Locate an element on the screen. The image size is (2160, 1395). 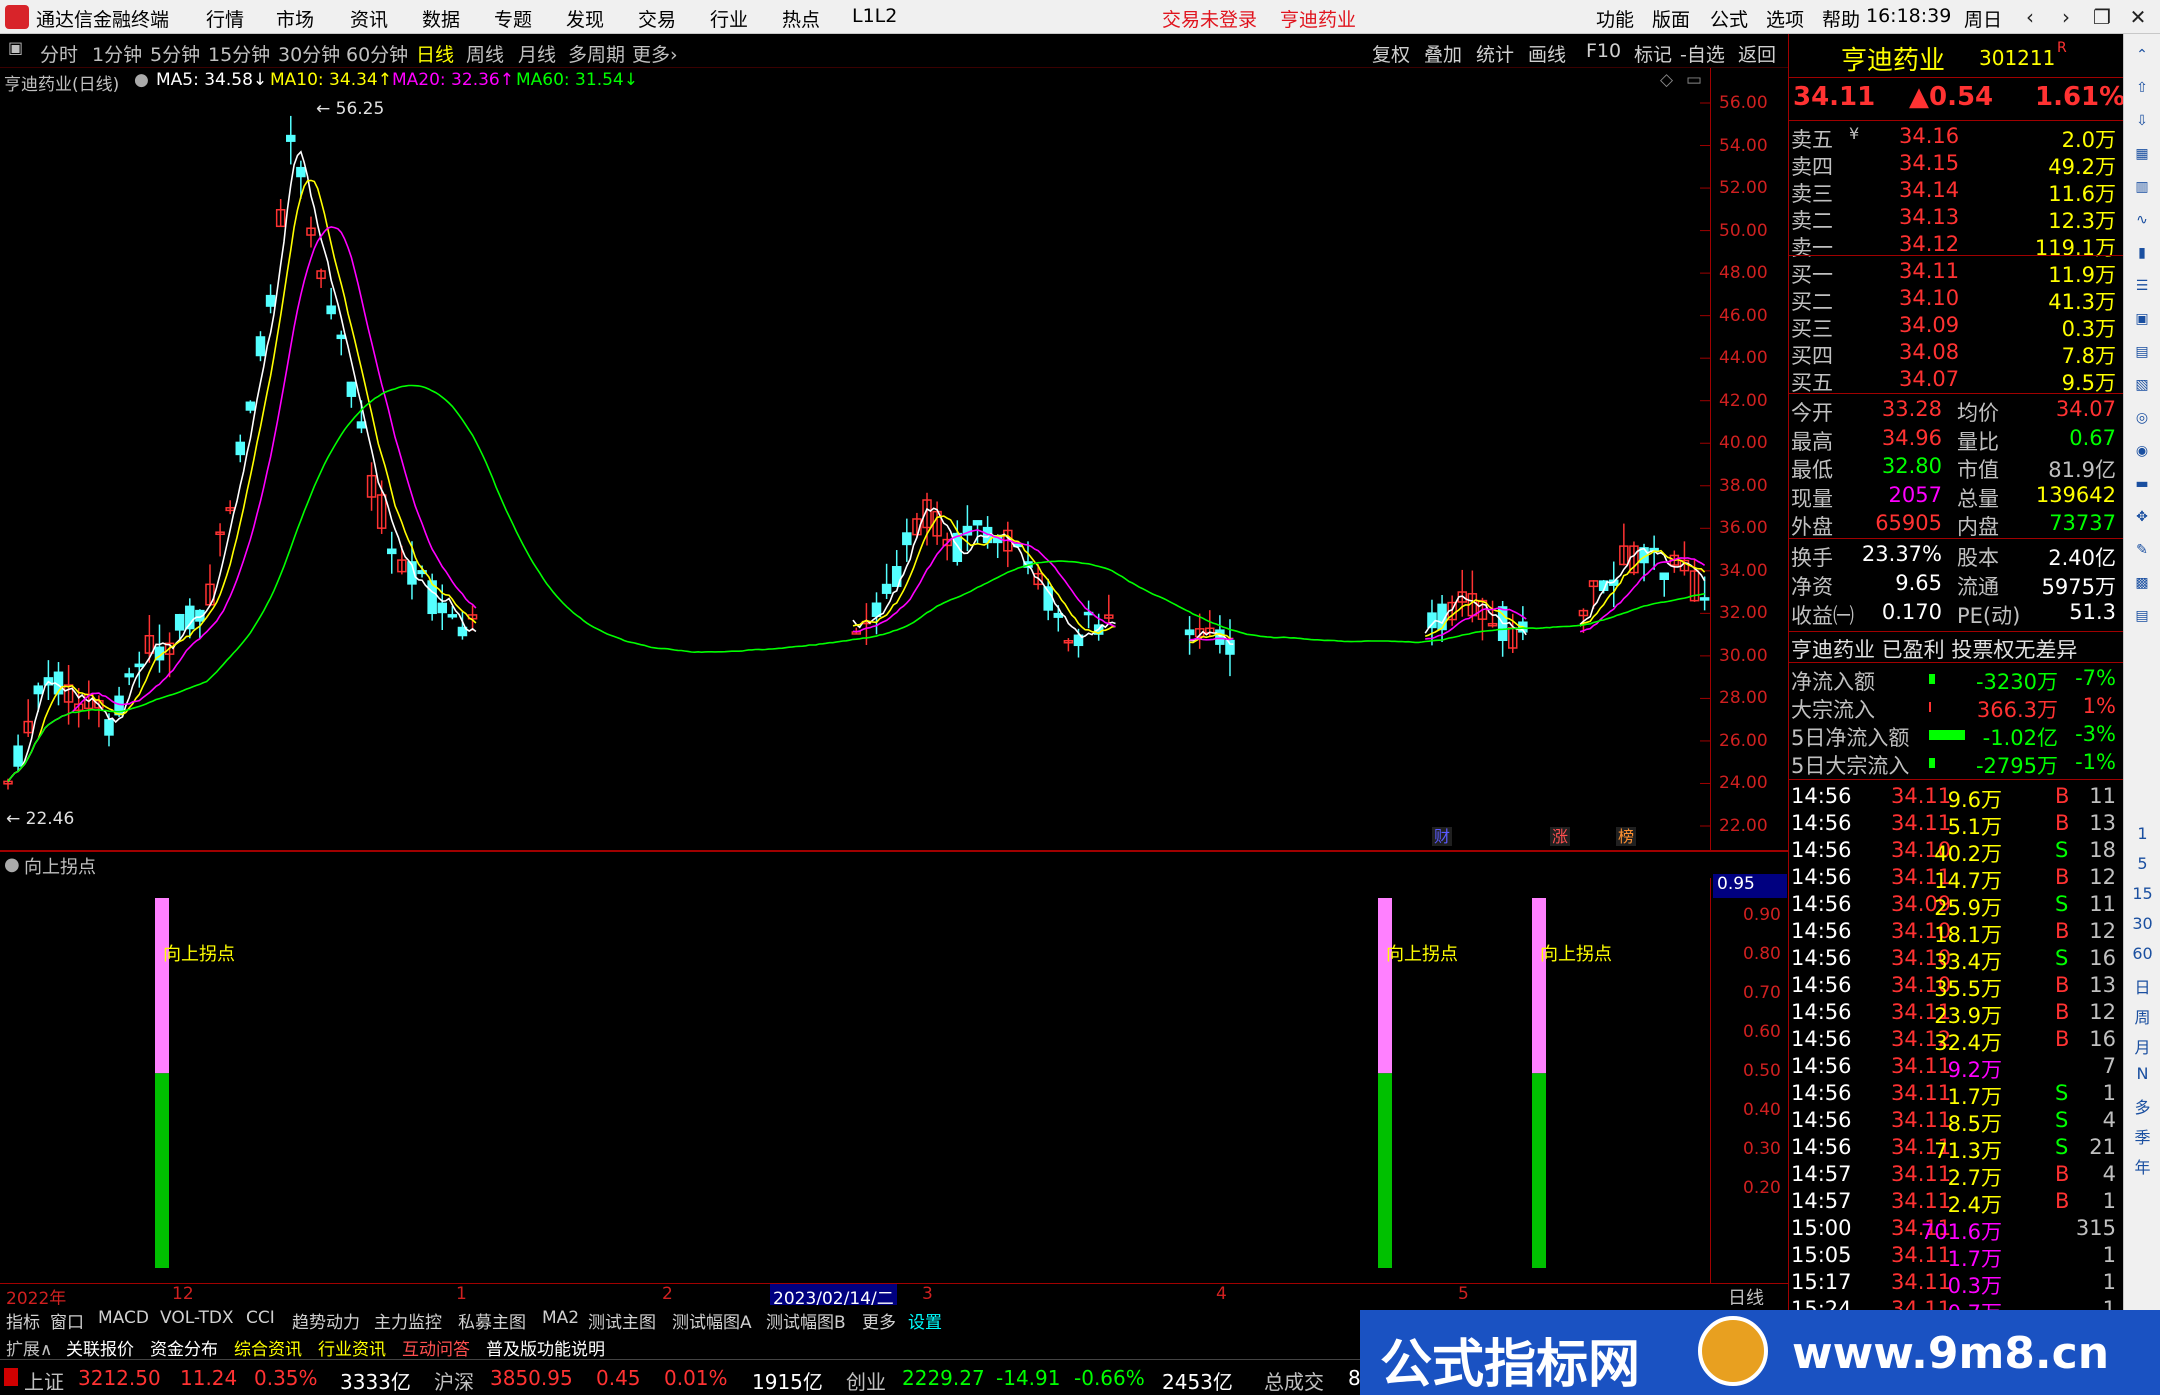
hs-name: 沪深 is located at coordinates (454, 1380).